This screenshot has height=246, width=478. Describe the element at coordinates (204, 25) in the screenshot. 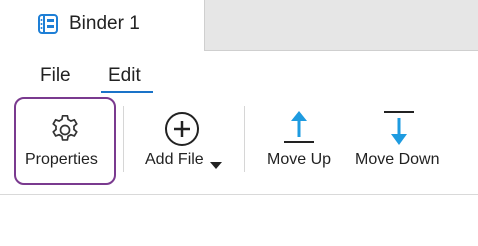

I see `tab-divider` at that location.